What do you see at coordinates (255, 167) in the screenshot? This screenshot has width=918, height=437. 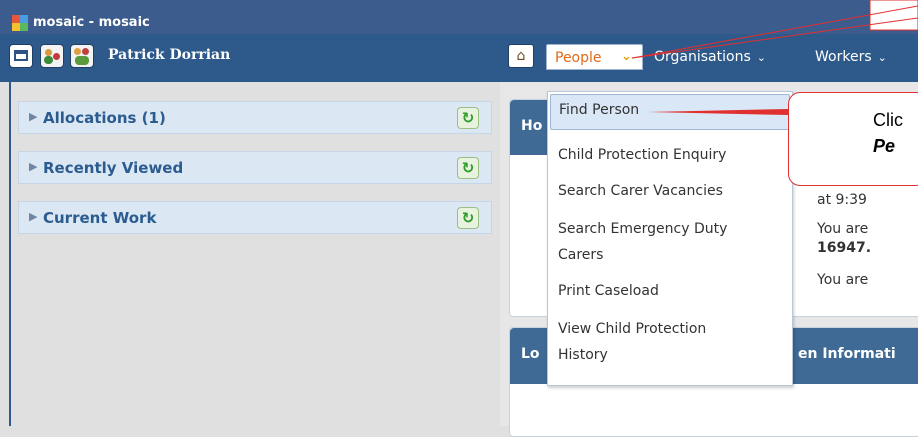 I see `panel-recently-viewed: ▶ Recently Viewed ↻` at bounding box center [255, 167].